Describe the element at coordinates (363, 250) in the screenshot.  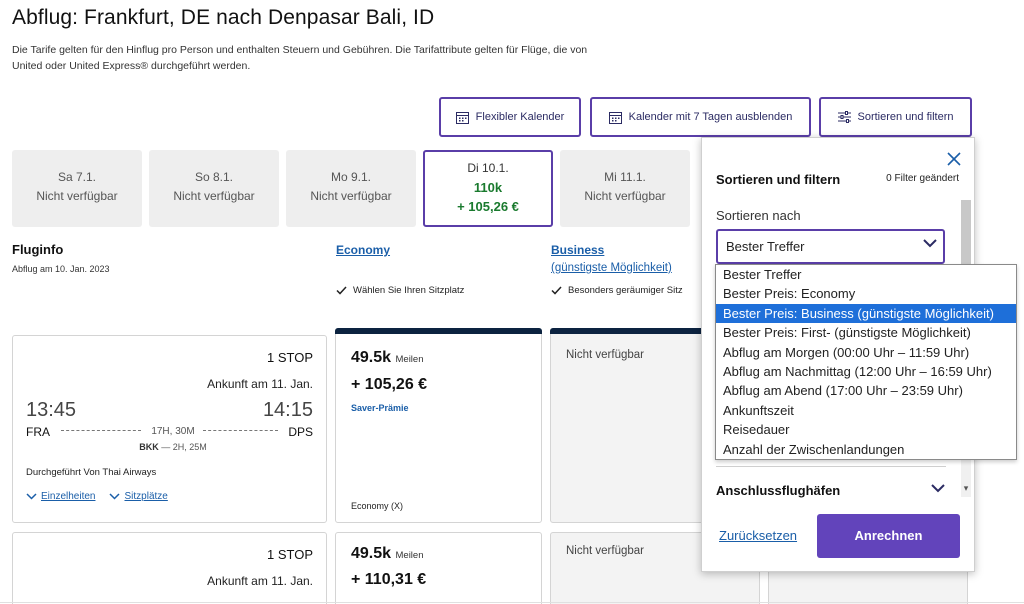
I see `economy-column-link: Economy` at that location.